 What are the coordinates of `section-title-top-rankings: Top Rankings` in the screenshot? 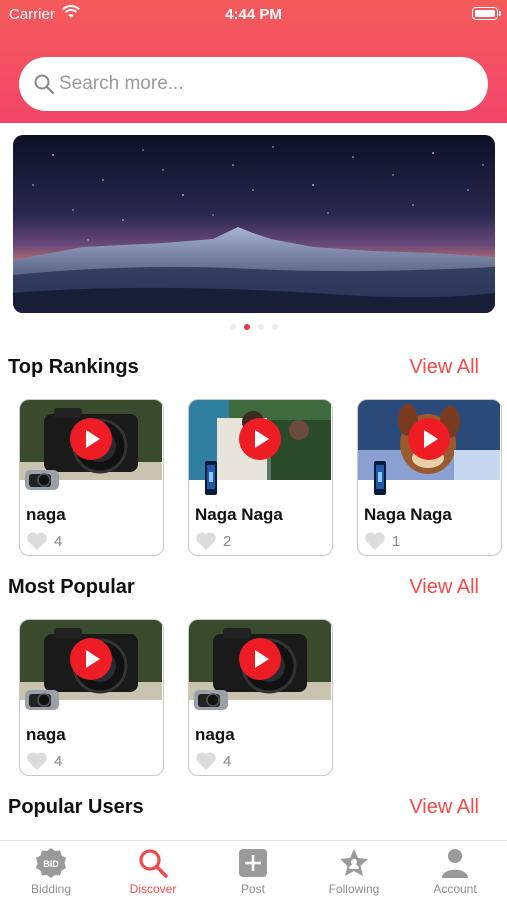 It's located at (73, 367).